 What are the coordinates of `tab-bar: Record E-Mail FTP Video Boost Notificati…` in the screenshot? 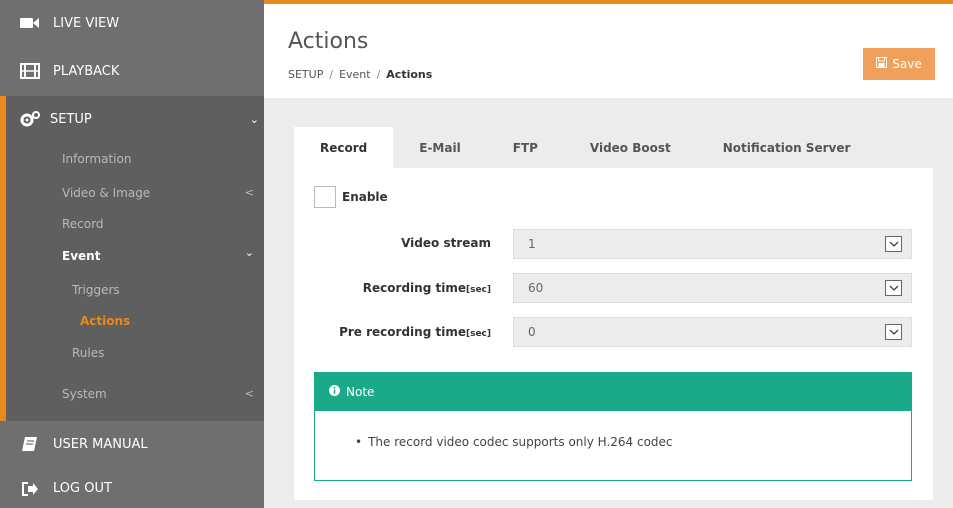 It's located at (585, 147).